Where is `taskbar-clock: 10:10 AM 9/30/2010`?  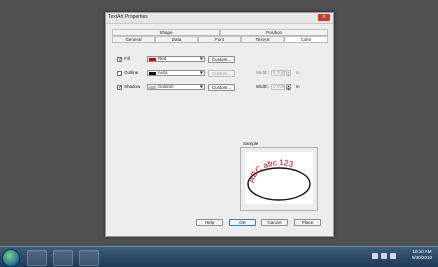 taskbar-clock: 10:10 AM 9/30/2010 is located at coordinates (422, 255).